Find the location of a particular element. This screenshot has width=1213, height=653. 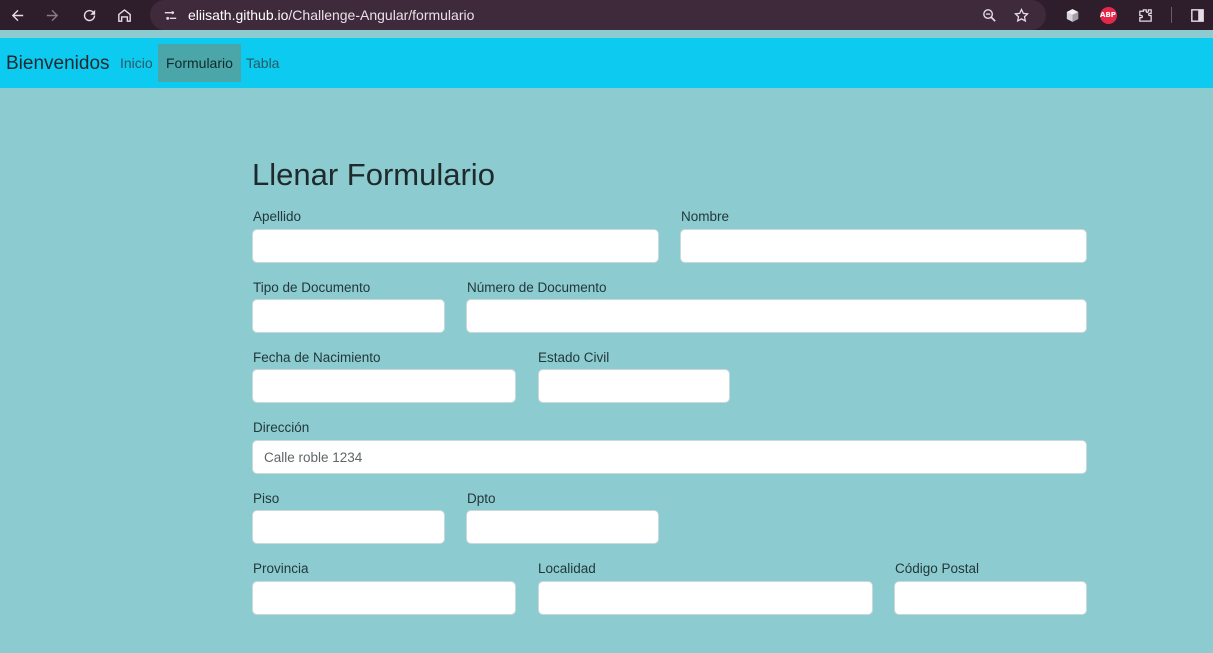

apellido-label: Apellido is located at coordinates (277, 216).